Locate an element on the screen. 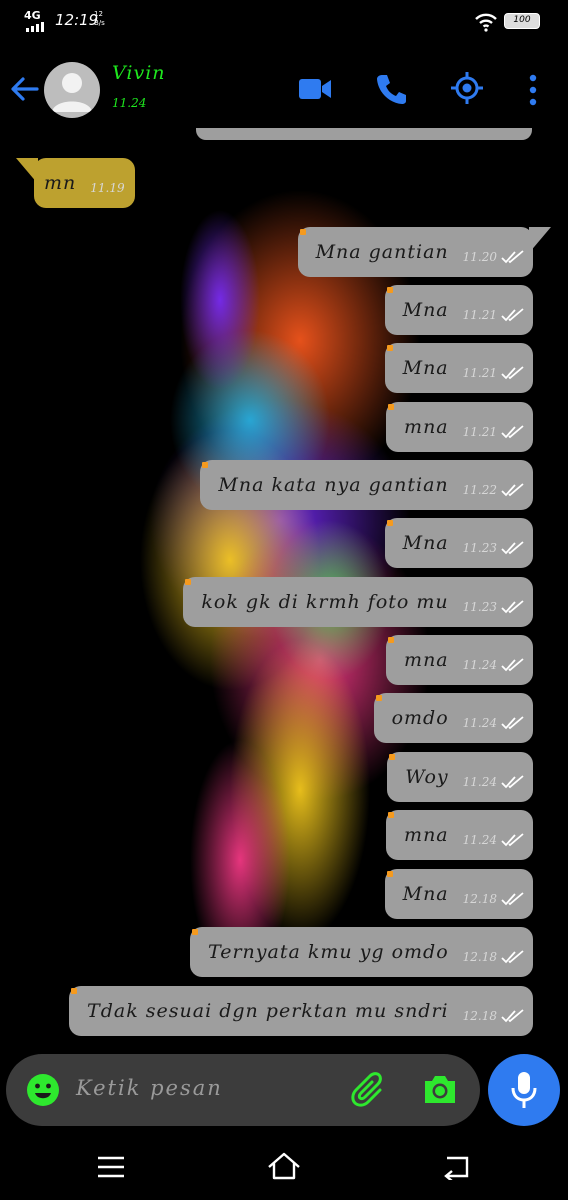 The image size is (568, 1200). message-meta: 11.20 is located at coordinates (494, 257).